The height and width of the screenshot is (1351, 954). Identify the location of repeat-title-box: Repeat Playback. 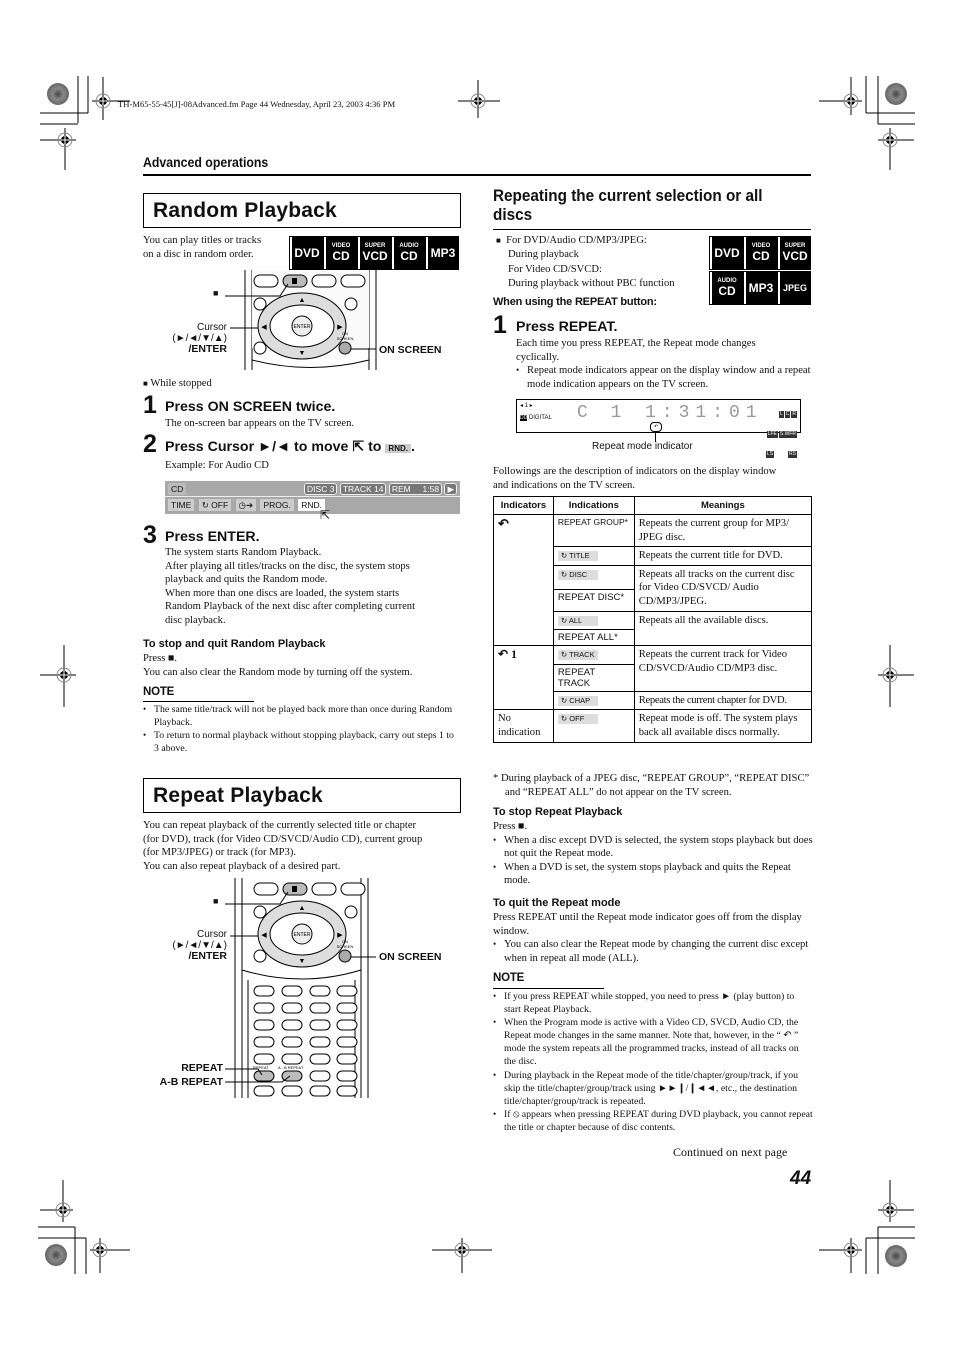
(302, 795).